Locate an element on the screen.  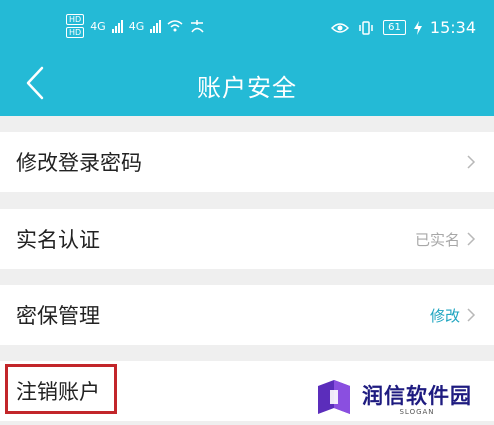
clock-time: 15:34 is located at coordinates (452, 27).